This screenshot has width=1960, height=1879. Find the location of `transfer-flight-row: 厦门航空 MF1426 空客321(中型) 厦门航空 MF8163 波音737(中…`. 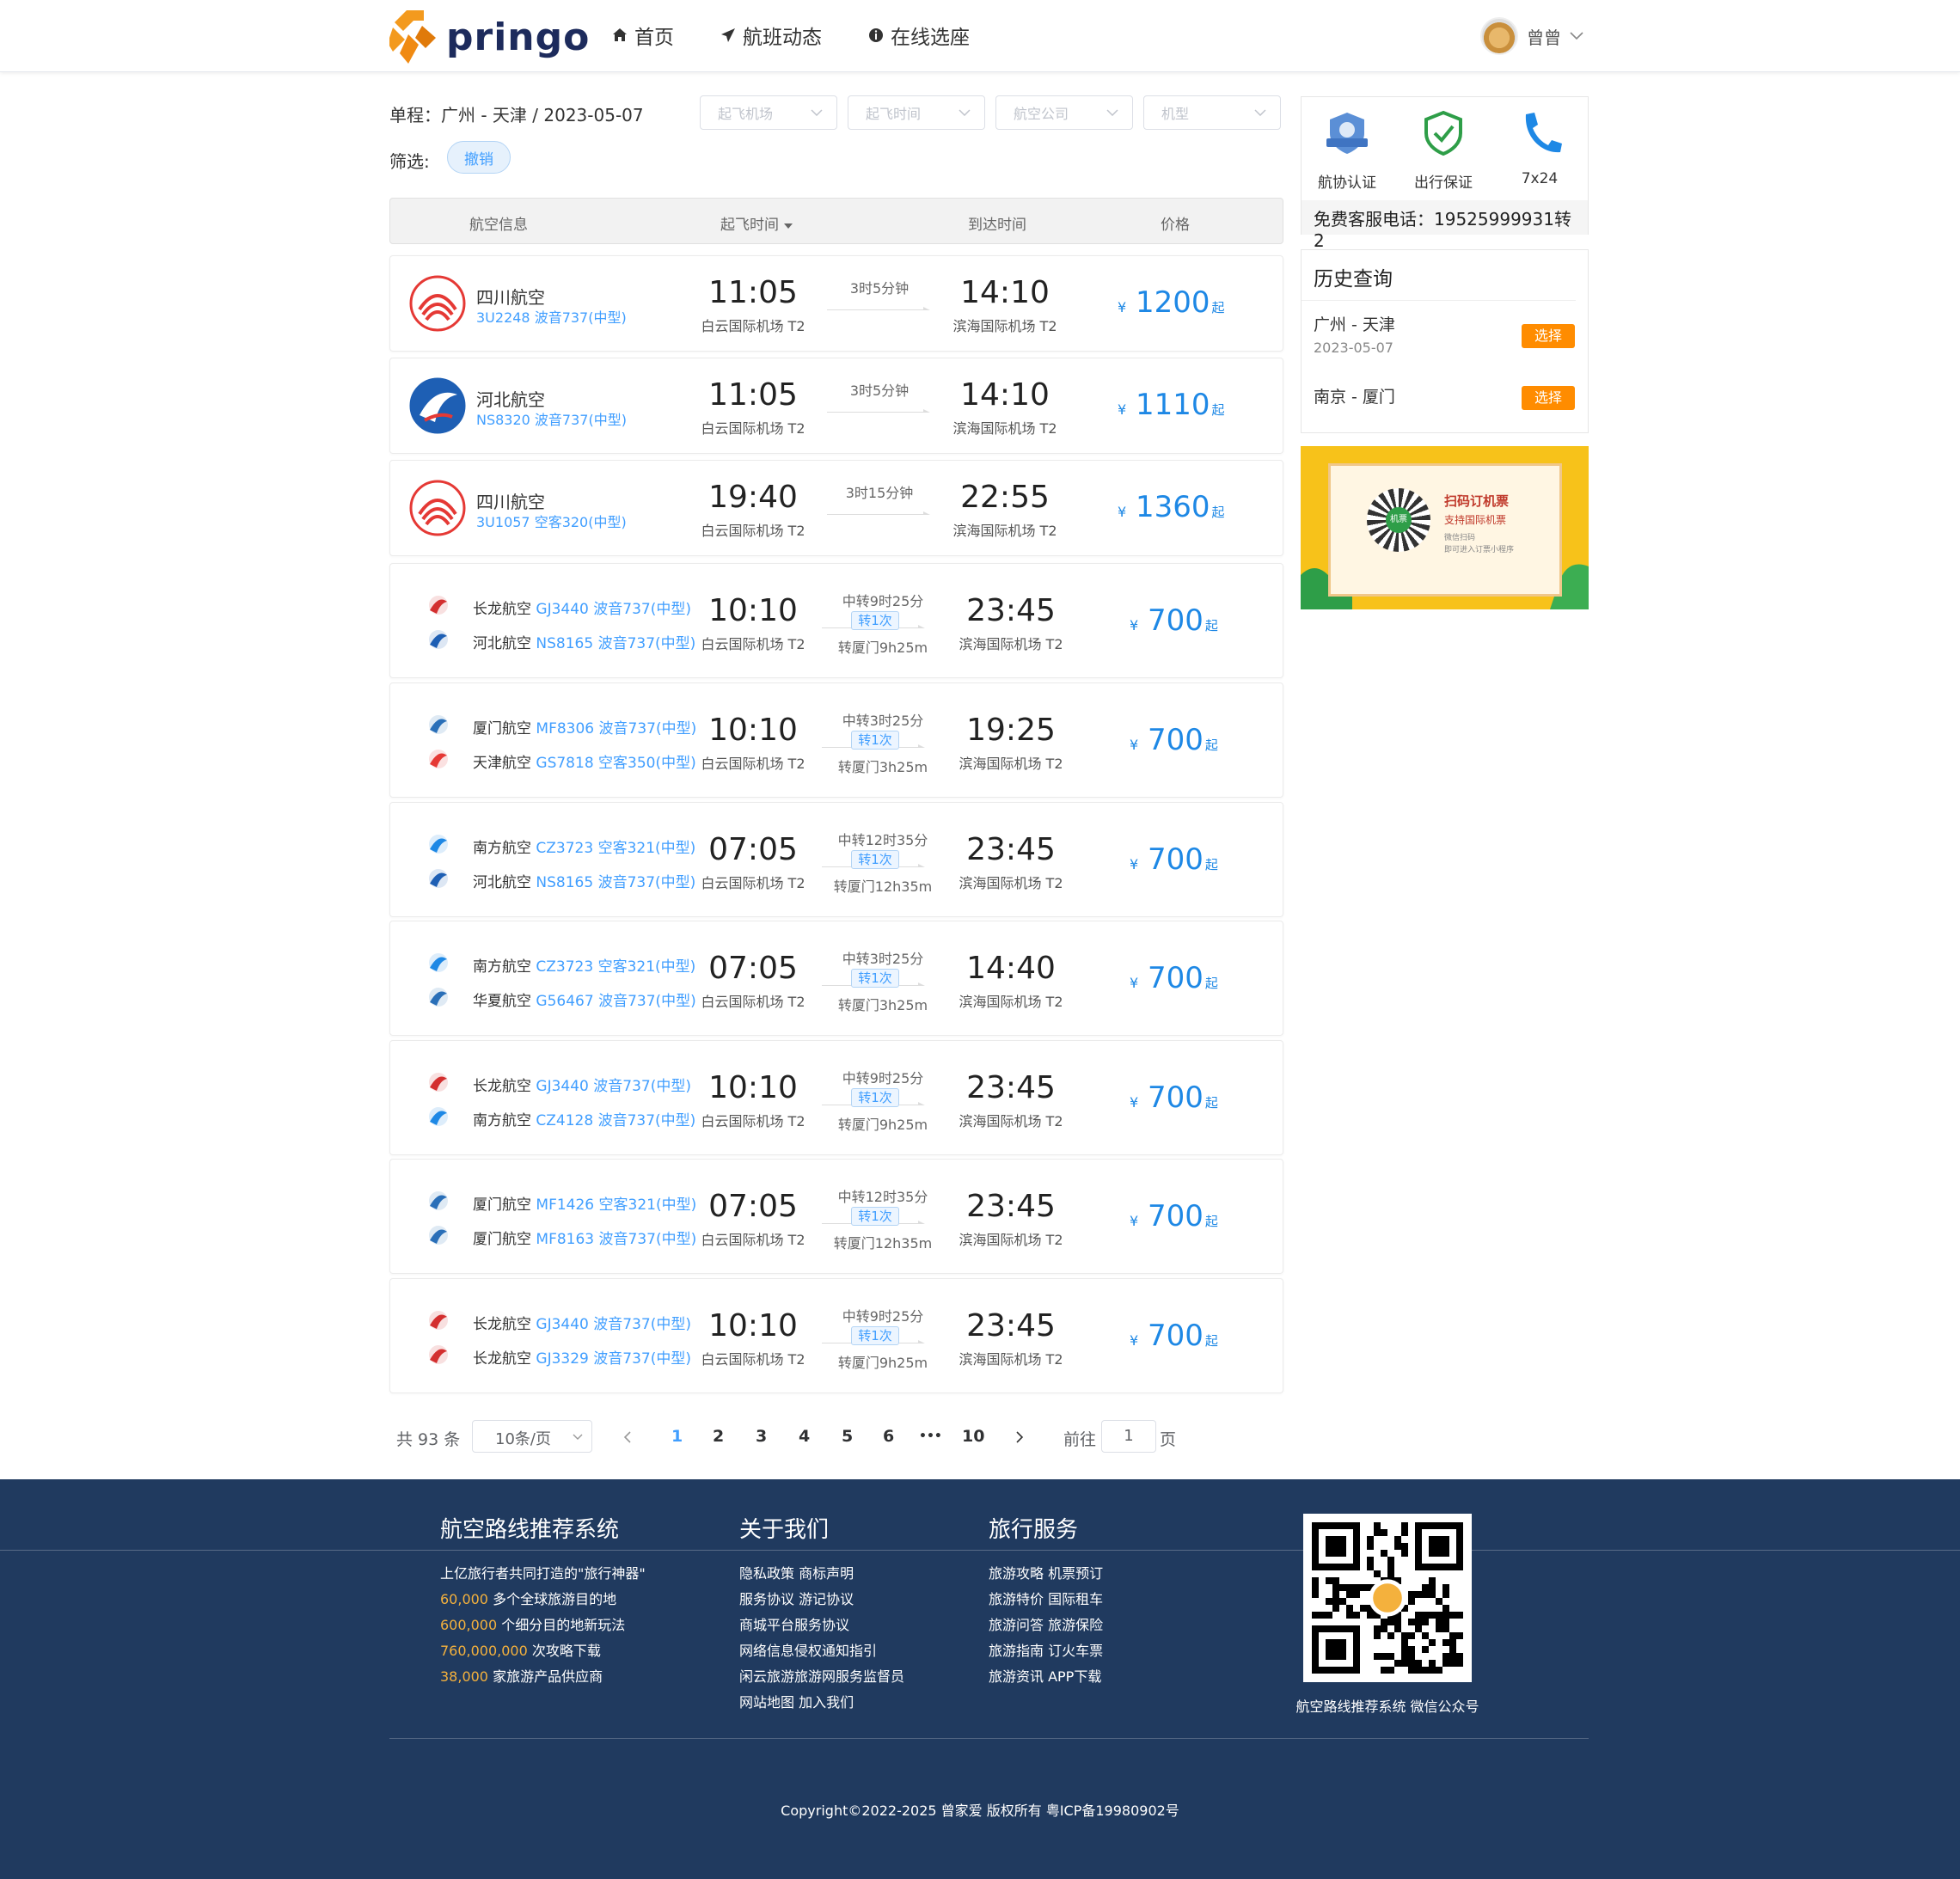

transfer-flight-row: 厦门航空 MF1426 空客321(中型) 厦门航空 MF8163 波音737(中… is located at coordinates (836, 1216).